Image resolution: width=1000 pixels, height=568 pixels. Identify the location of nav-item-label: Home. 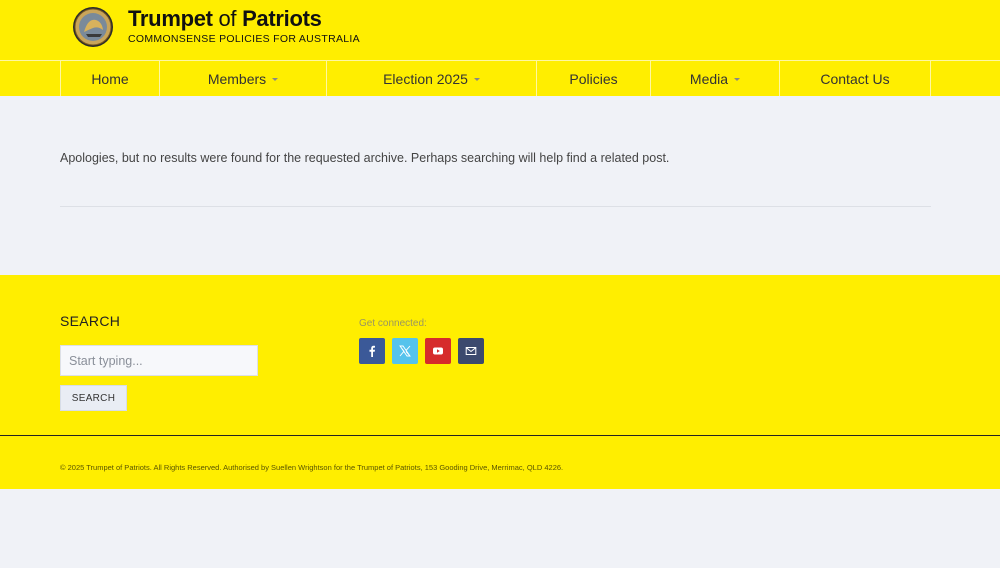
(110, 78).